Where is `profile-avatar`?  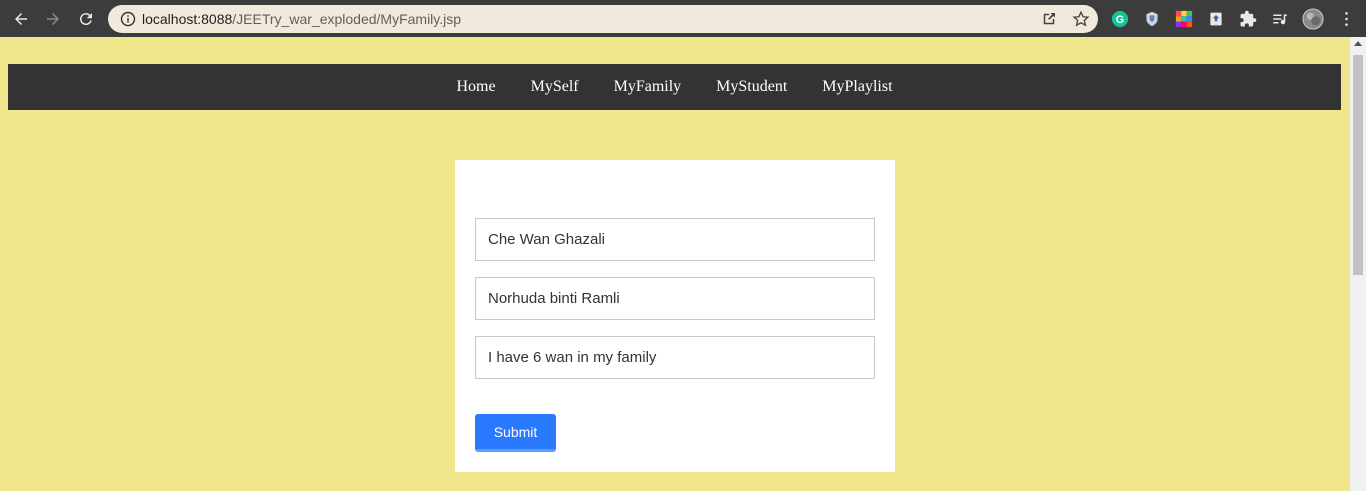 profile-avatar is located at coordinates (1313, 19).